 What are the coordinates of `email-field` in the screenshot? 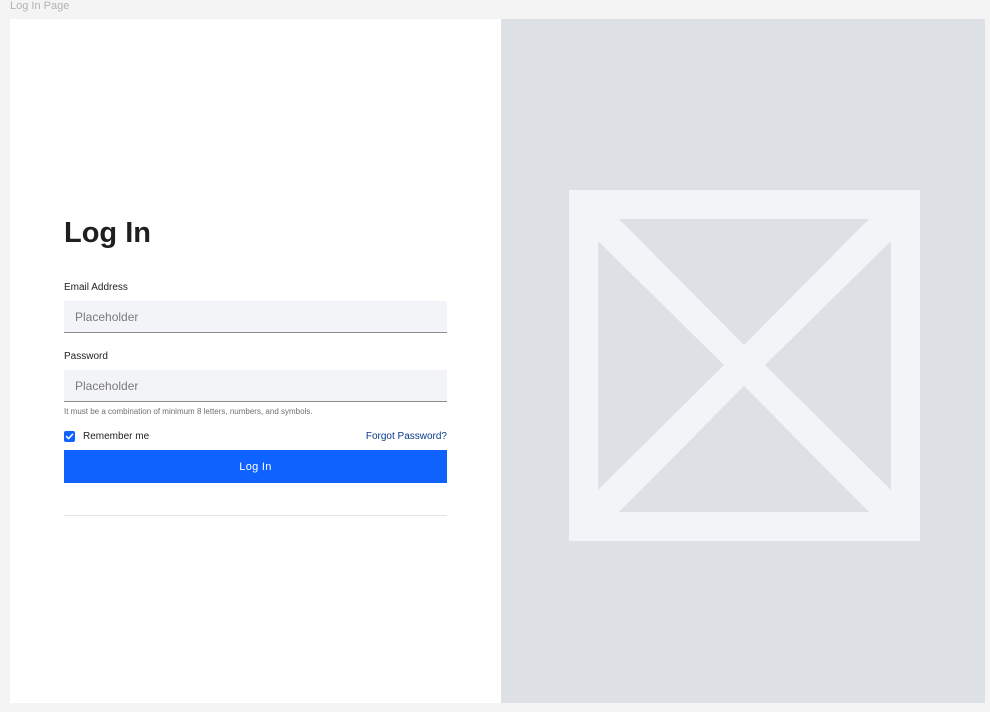 It's located at (255, 317).